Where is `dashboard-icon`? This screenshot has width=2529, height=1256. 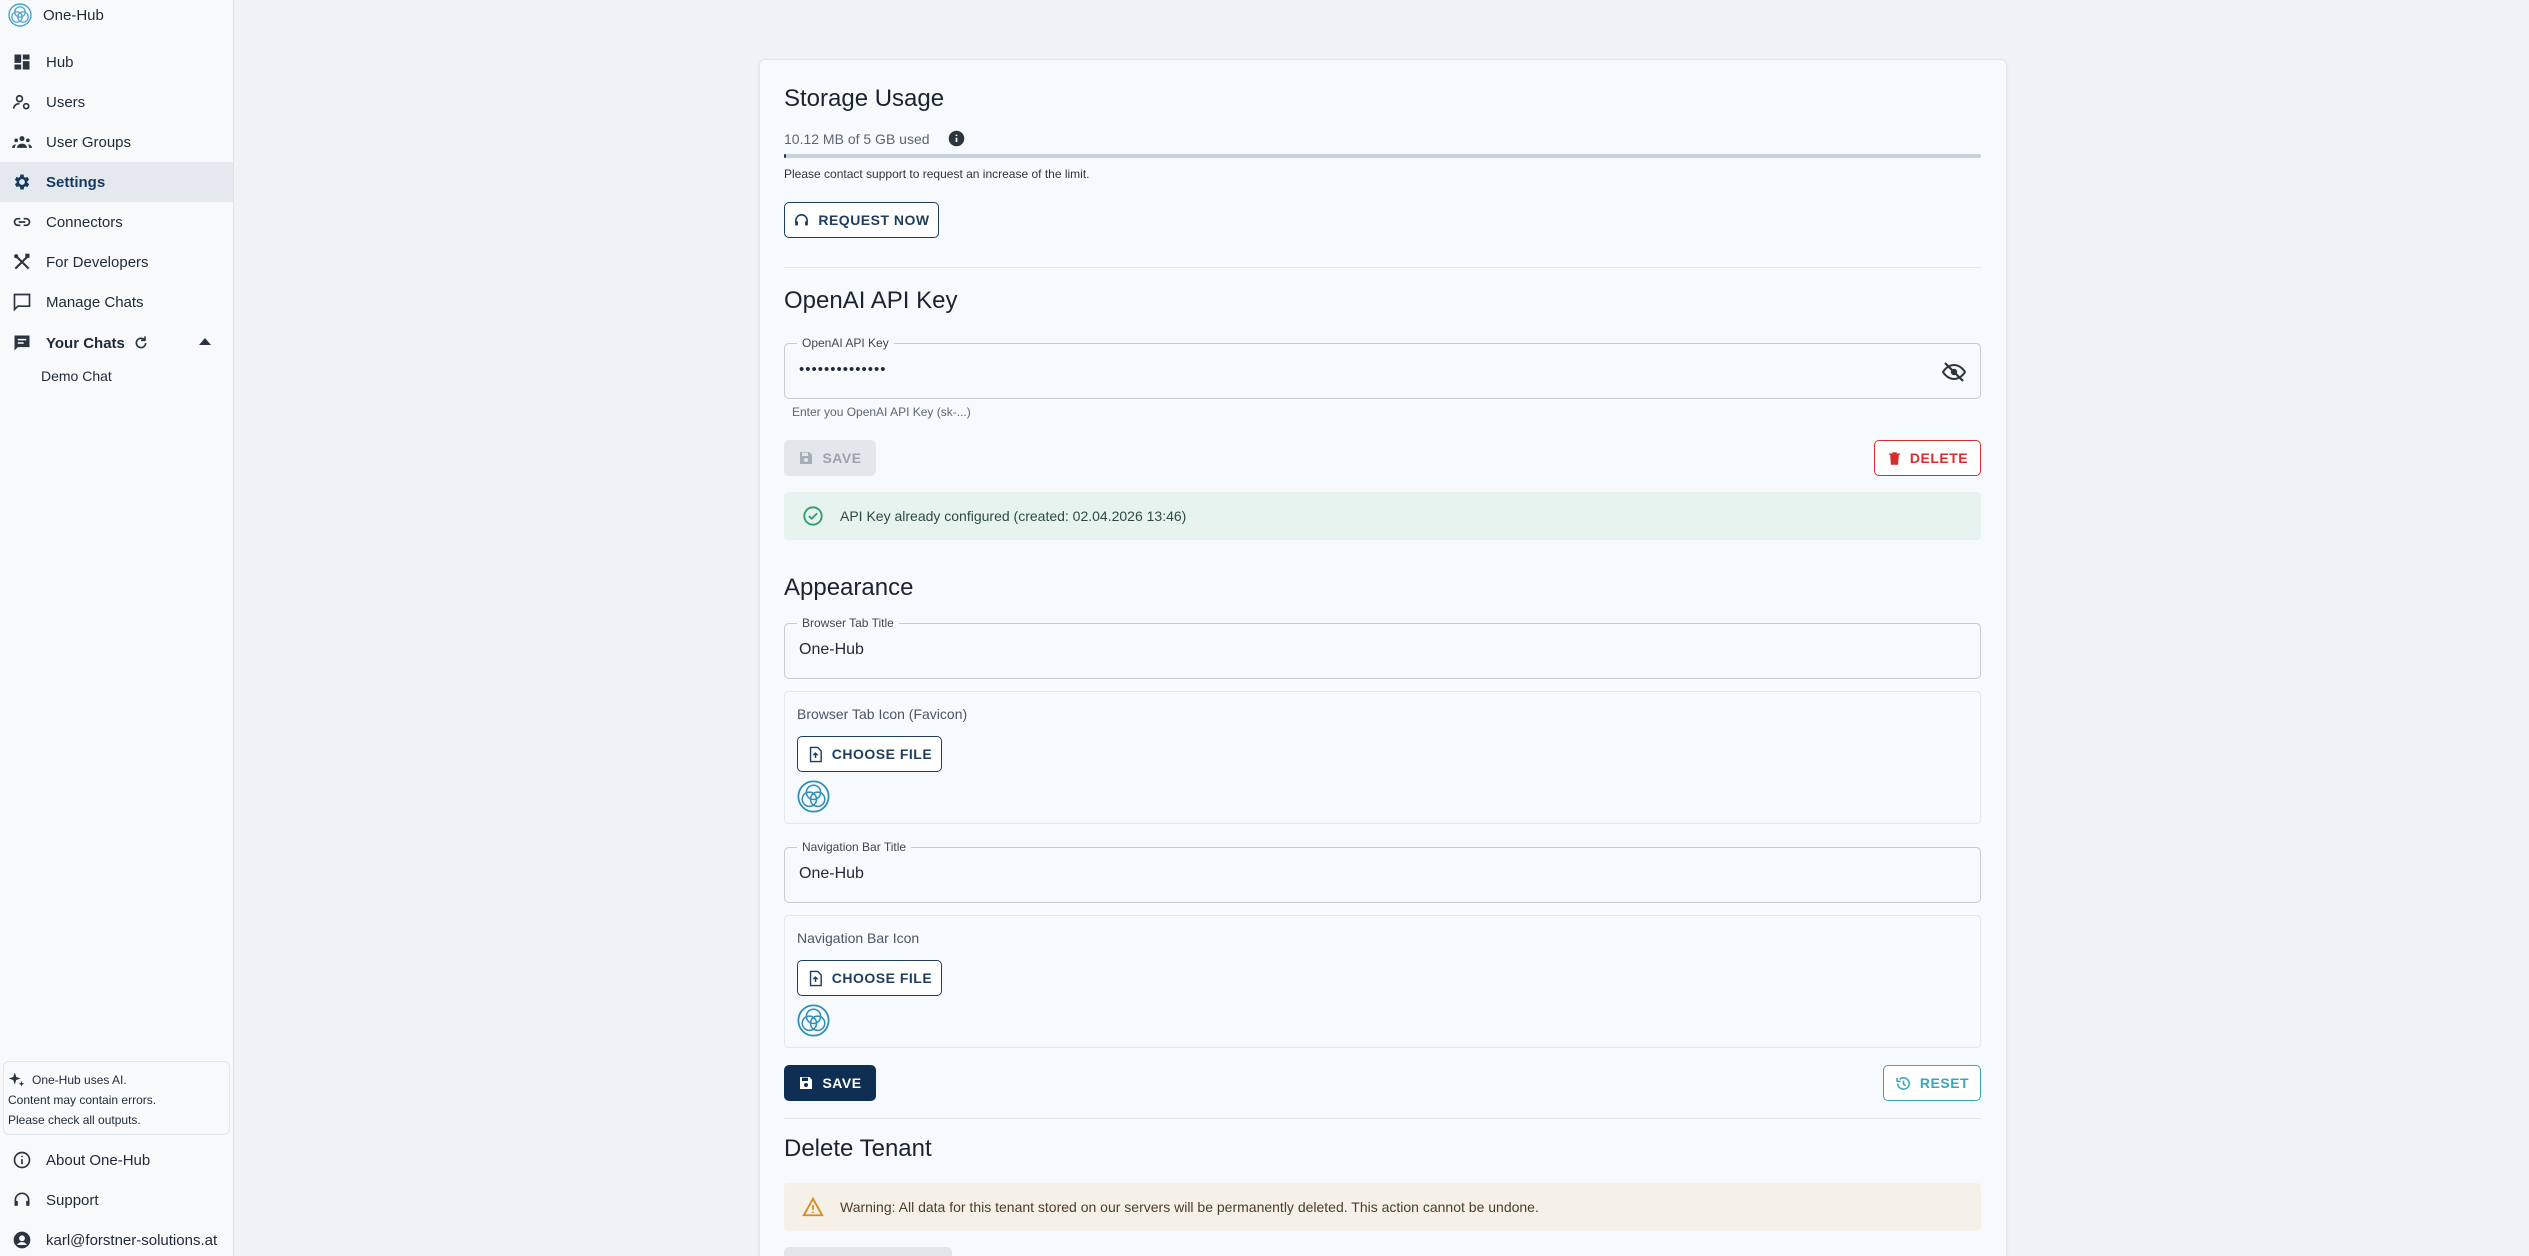
dashboard-icon is located at coordinates (22, 62).